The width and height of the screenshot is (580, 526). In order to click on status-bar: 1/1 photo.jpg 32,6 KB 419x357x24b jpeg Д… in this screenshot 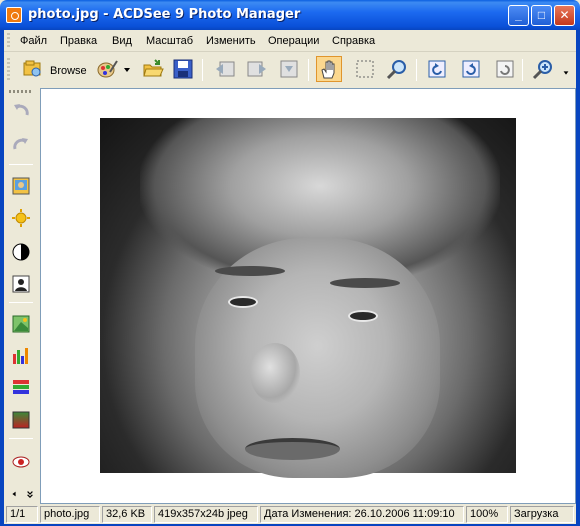, I will do `click(290, 514)`.